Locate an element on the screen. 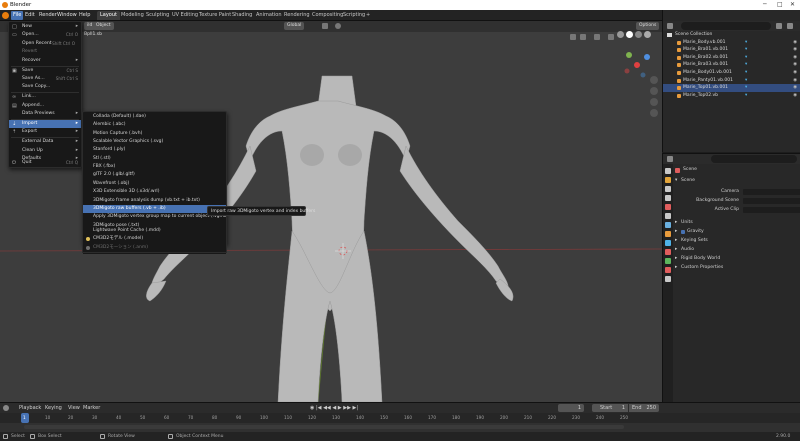 The width and height of the screenshot is (800, 441). file-menu-save-as: Save As... Shift Ctrl S is located at coordinates (45, 79).